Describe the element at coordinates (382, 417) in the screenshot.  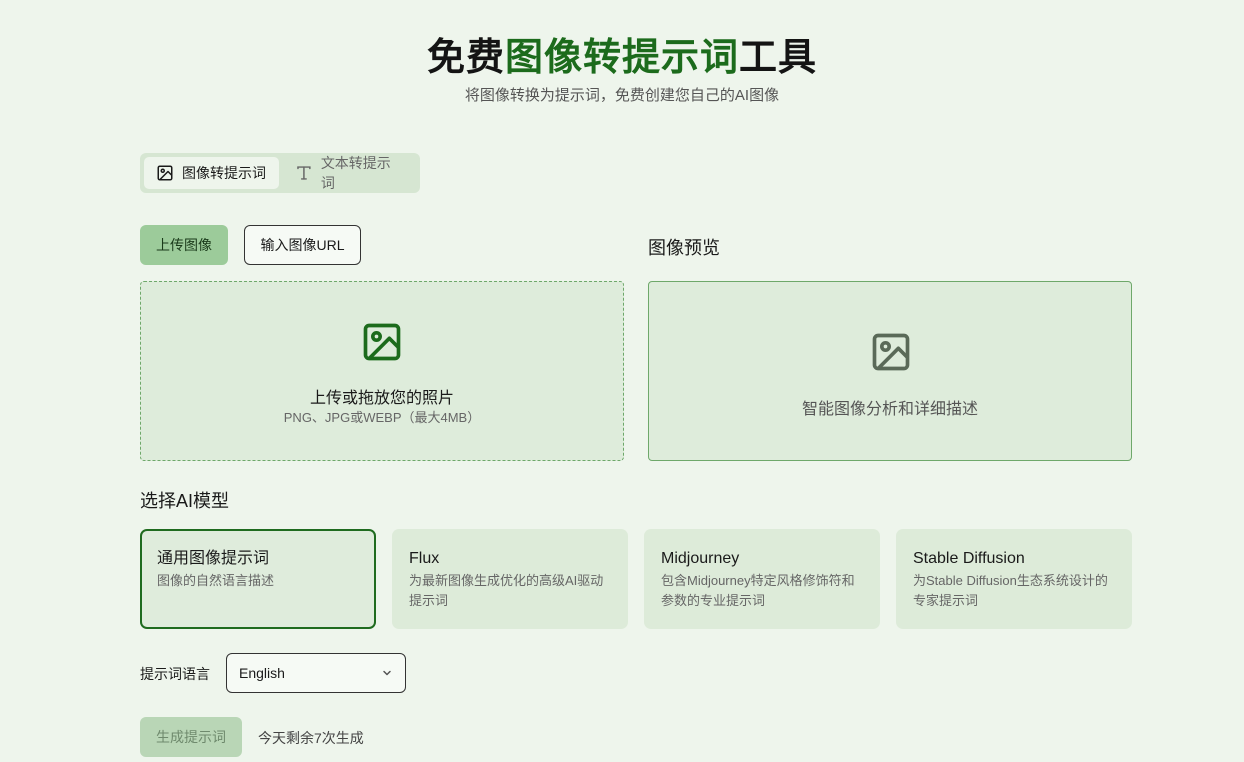
I see `drop-zone-hint: PNG、JPG或WEBP（最大4MB）` at that location.